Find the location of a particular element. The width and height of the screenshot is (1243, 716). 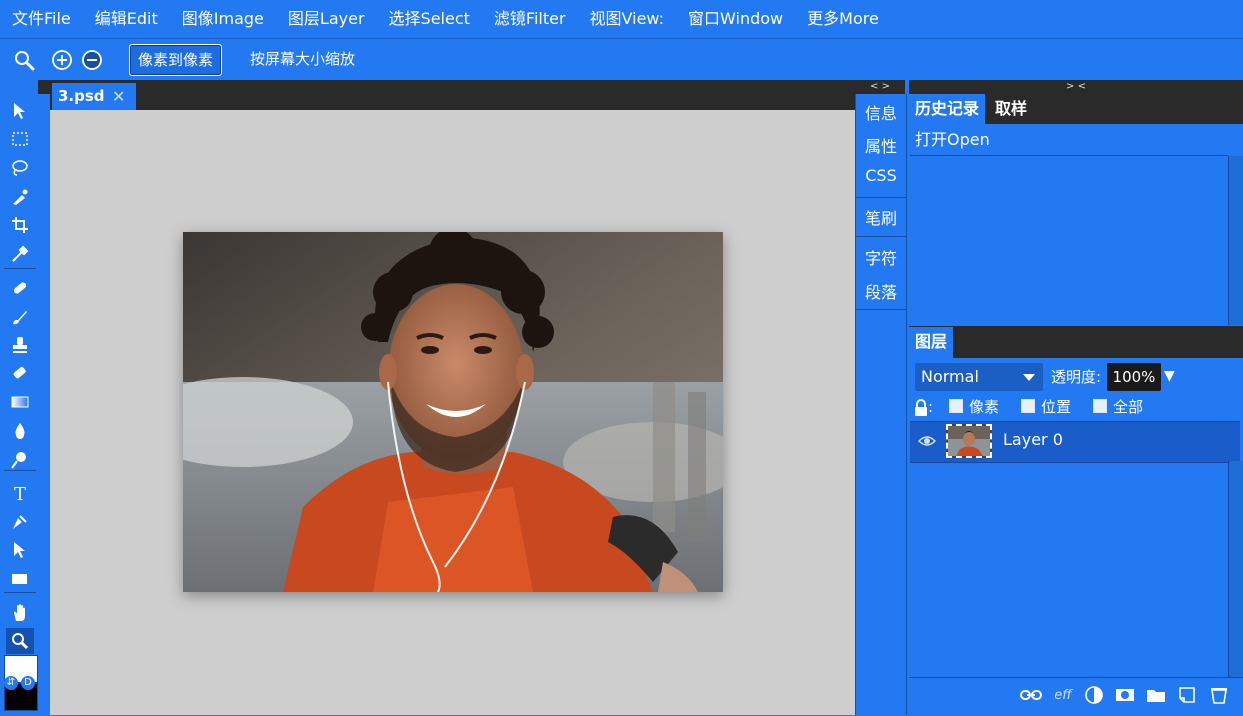

zoom-icon is located at coordinates (20, 641).